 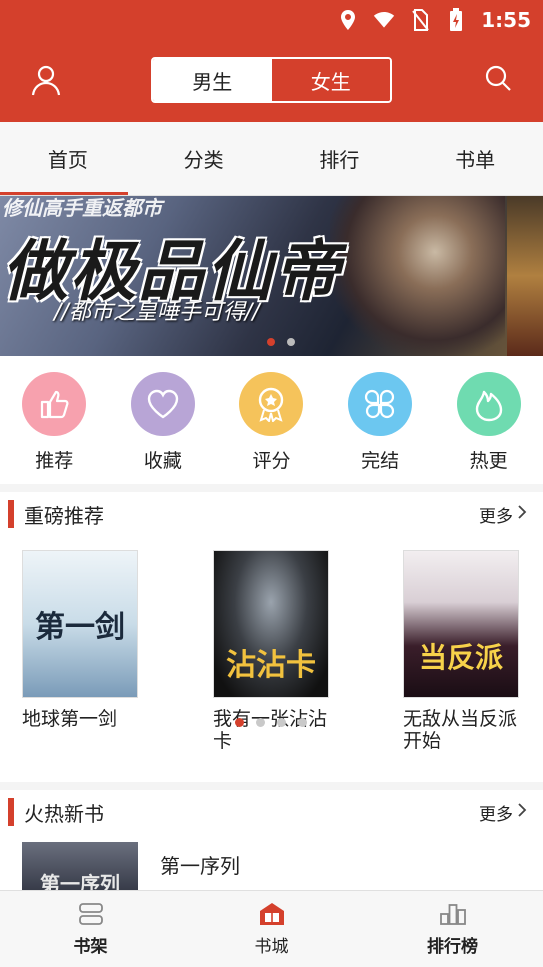 I want to click on app-header: 1:55 男生 女生, so click(x=271, y=61).